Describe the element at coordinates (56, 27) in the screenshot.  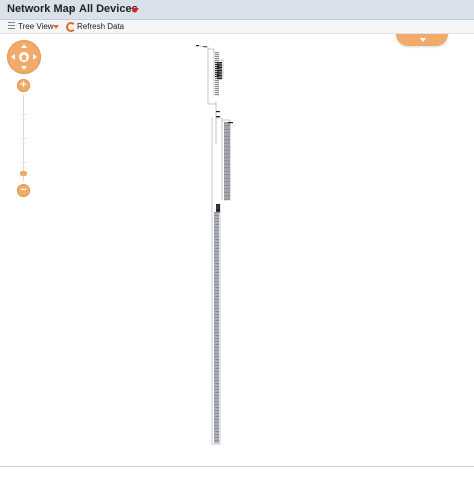
I see `tree-view-caret-icon` at that location.